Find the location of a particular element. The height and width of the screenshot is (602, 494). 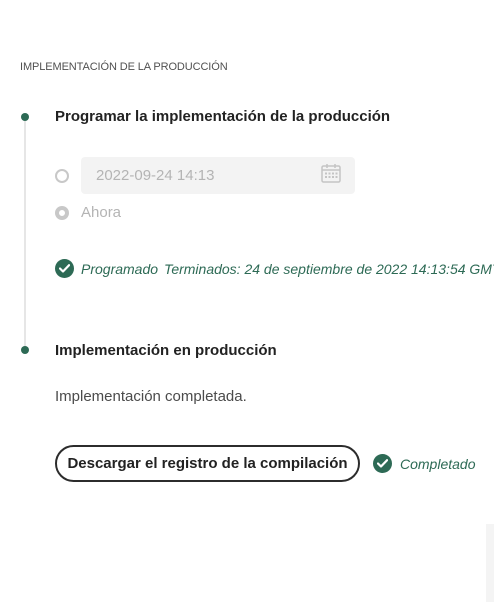

timeline-line is located at coordinates (25, 234).